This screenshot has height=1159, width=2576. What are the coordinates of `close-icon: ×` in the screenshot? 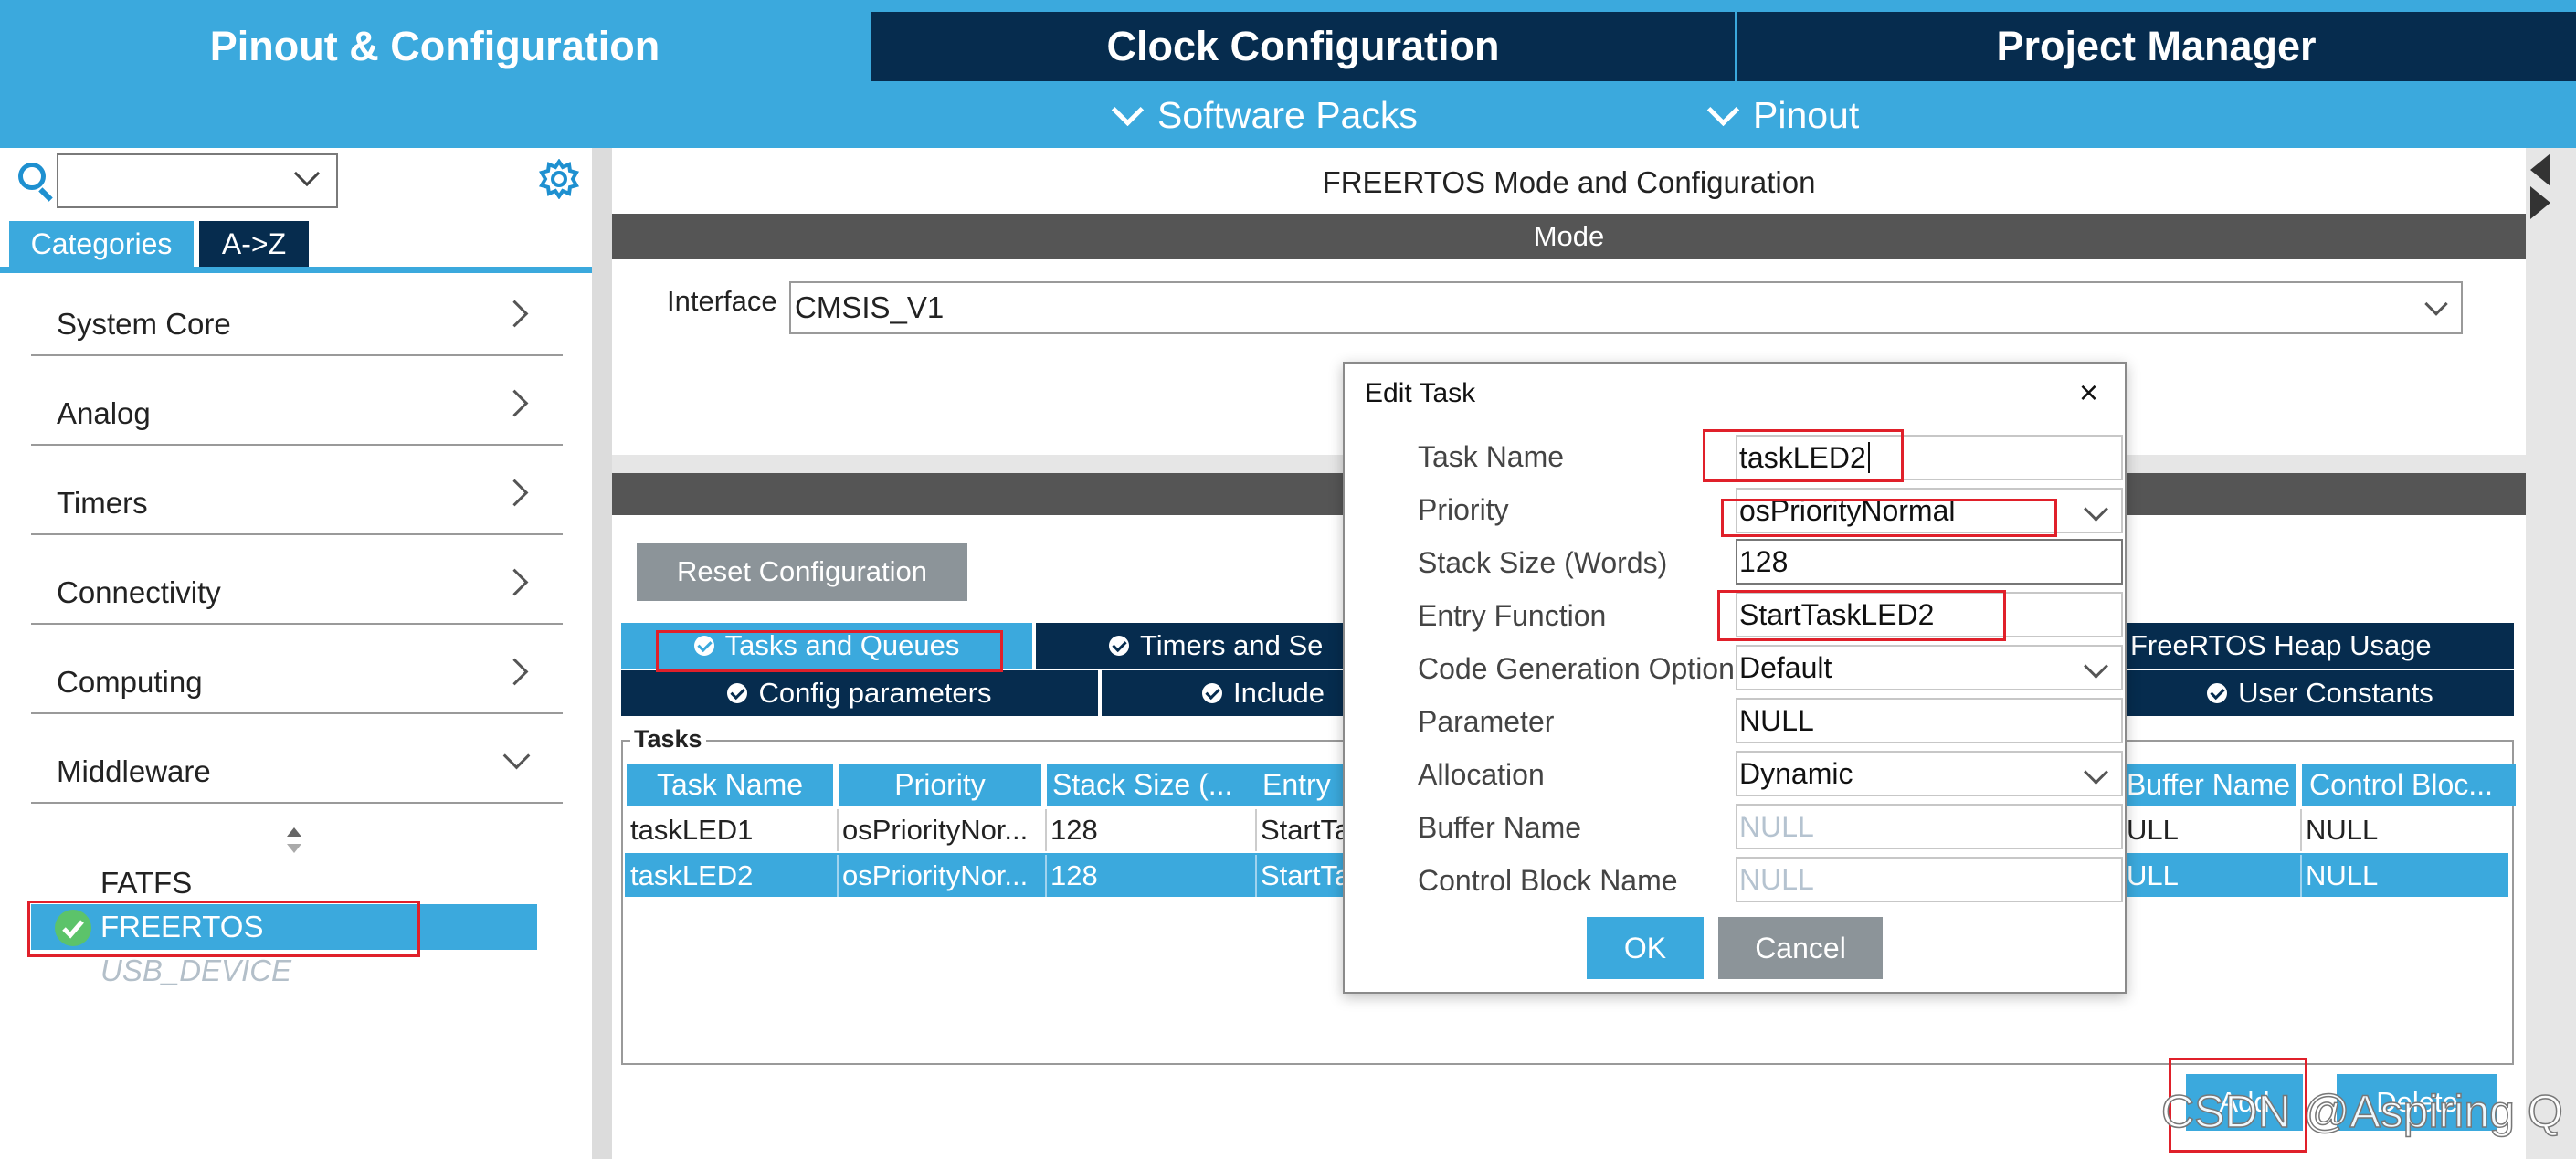 It's located at (2088, 392).